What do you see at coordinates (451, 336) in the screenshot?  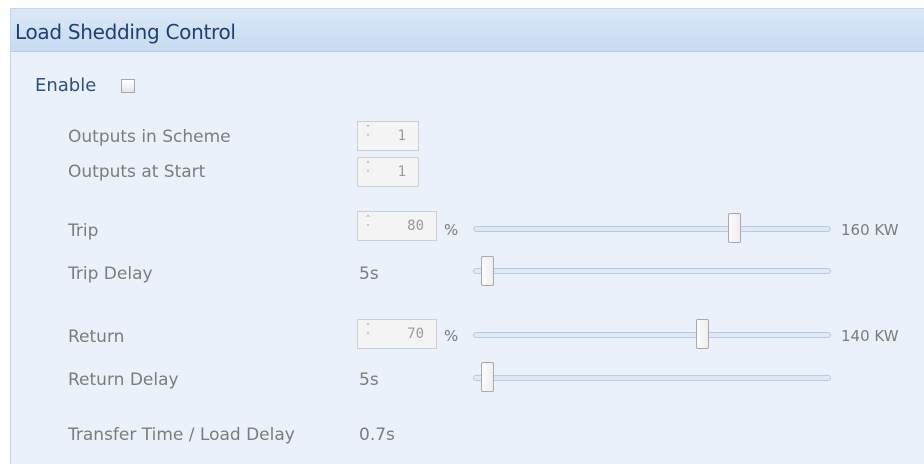 I see `return-percent-unit: %` at bounding box center [451, 336].